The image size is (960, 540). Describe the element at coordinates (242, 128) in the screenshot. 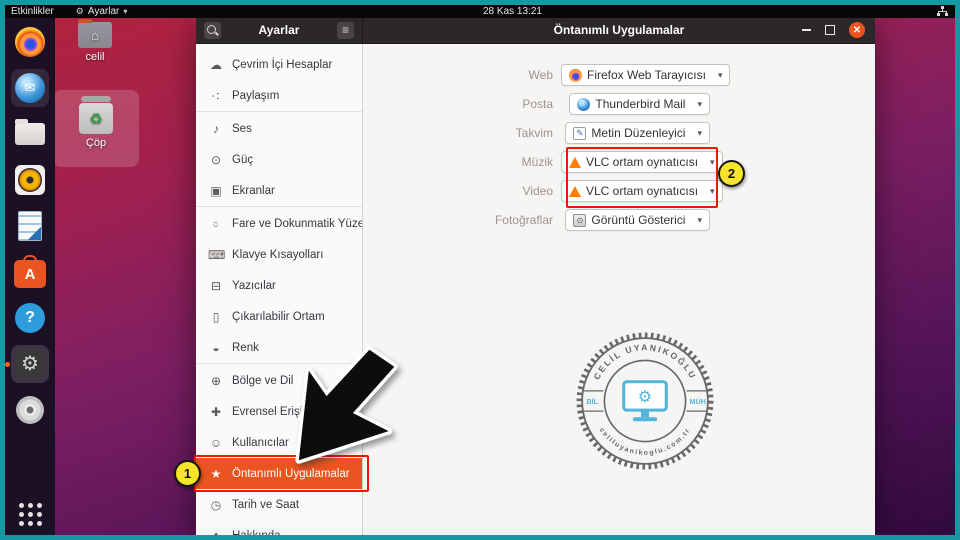

I see `sidebar-item-label: Ses` at that location.